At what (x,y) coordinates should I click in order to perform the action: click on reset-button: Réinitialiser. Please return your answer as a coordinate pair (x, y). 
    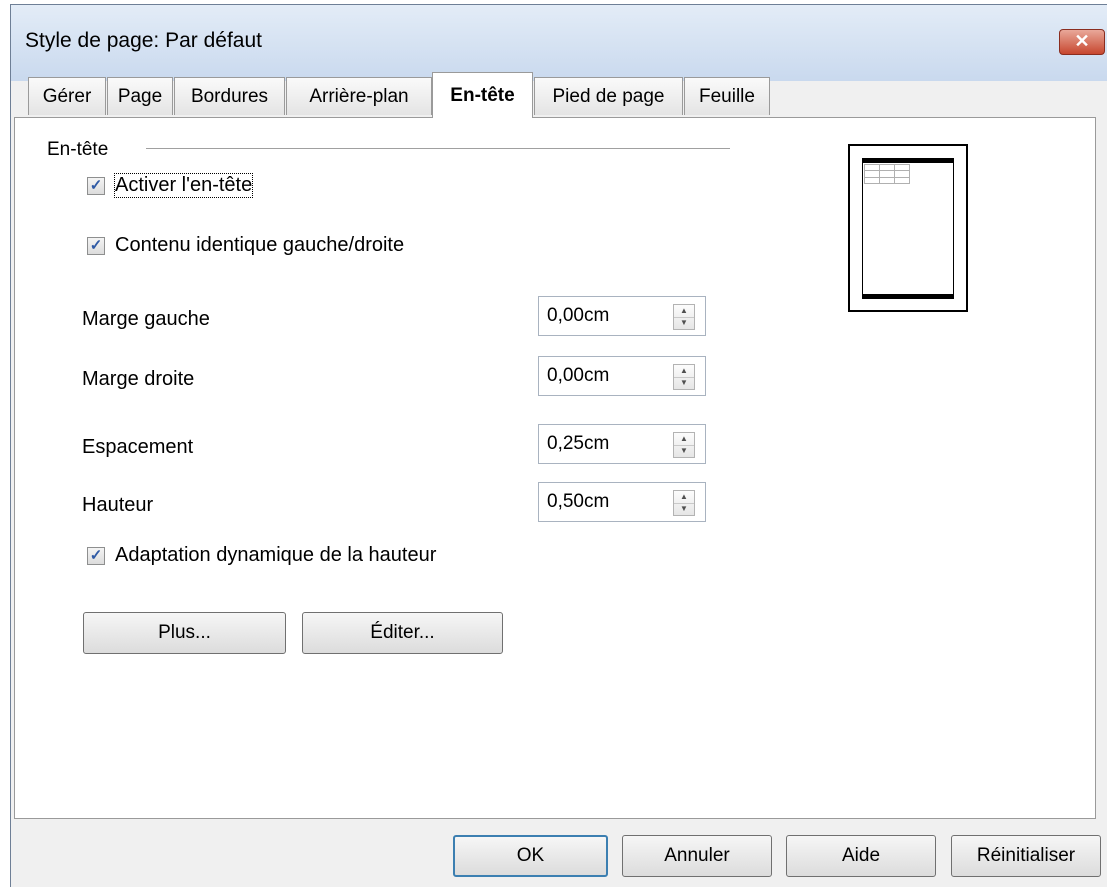
    Looking at the image, I should click on (1026, 856).